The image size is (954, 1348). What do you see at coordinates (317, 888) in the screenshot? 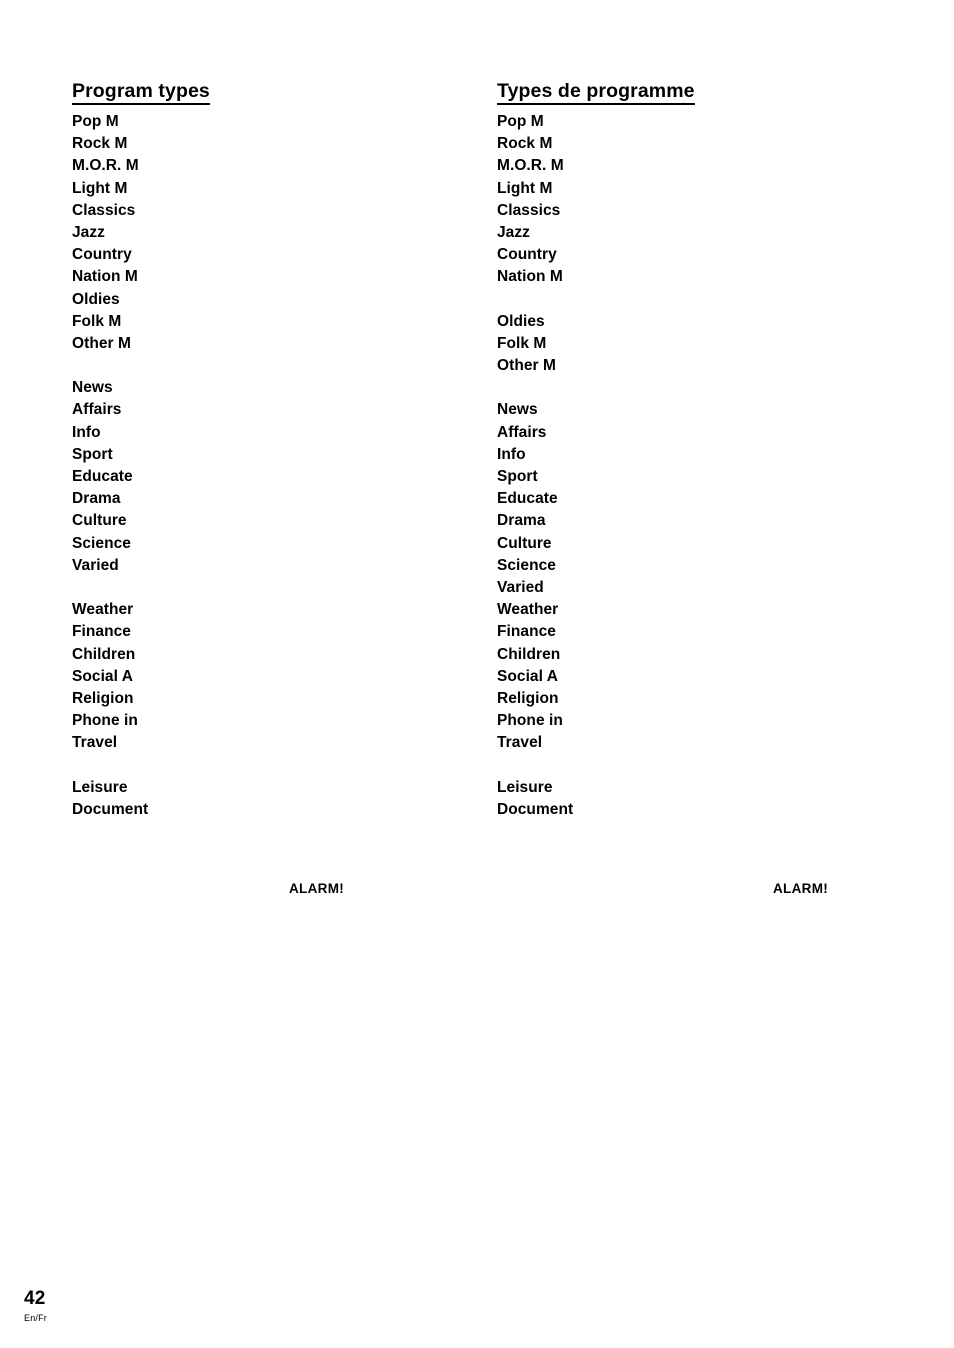
I see `alarm-label-english: ALARM!` at bounding box center [317, 888].